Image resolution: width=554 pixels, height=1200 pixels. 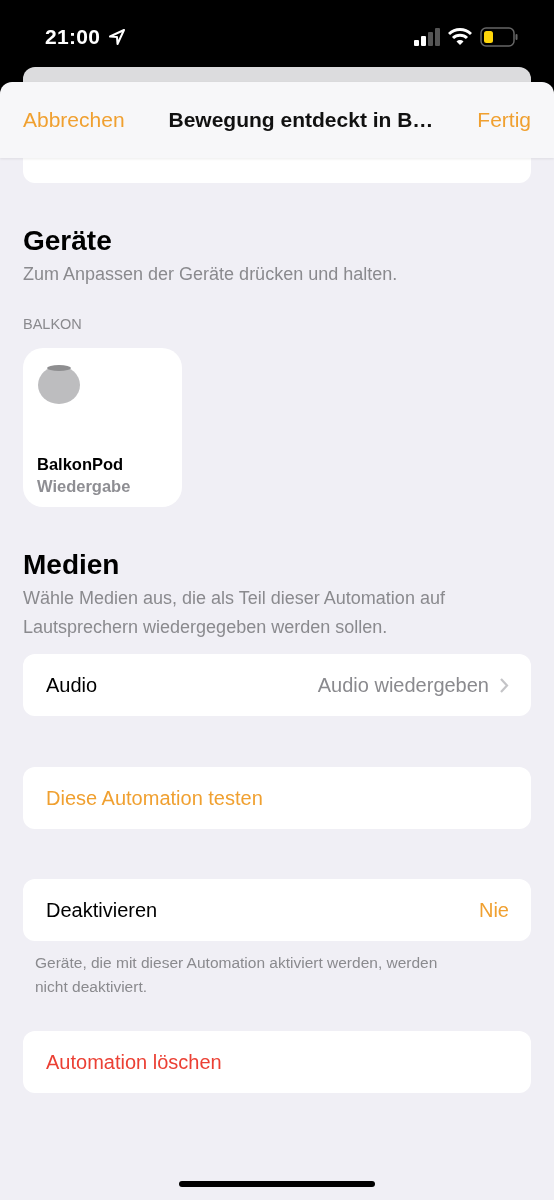 What do you see at coordinates (504, 120) in the screenshot?
I see `done-button: Fertig` at bounding box center [504, 120].